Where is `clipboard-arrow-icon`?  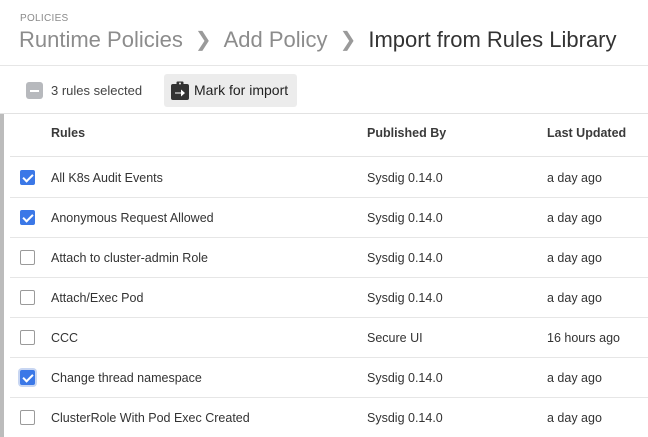 clipboard-arrow-icon is located at coordinates (180, 90).